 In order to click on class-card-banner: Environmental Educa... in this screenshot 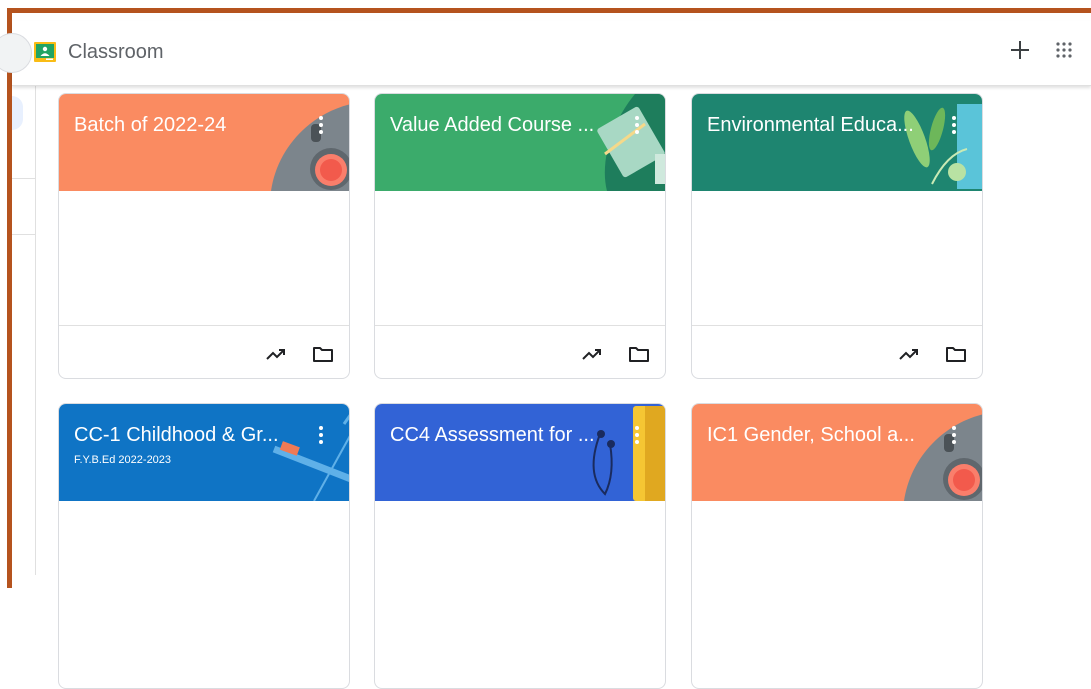, I will do `click(837, 142)`.